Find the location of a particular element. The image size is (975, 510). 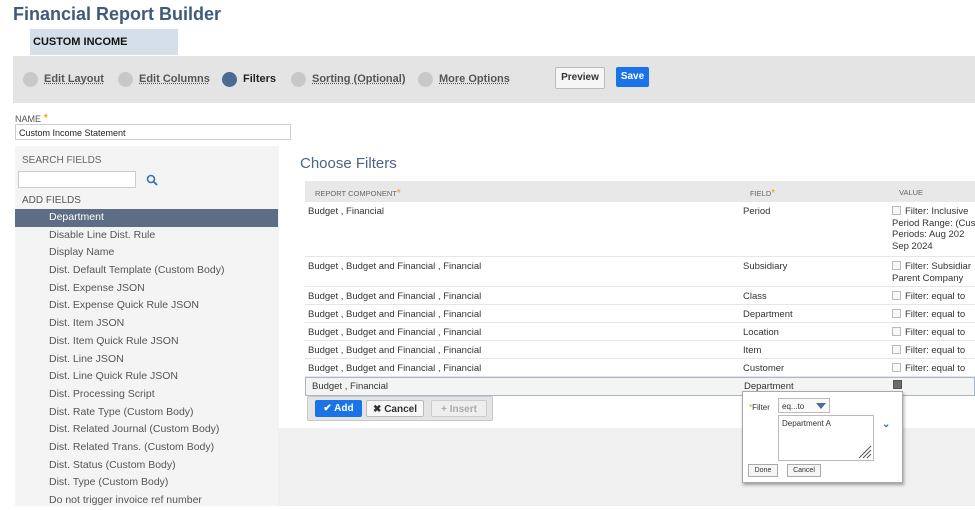

field-item: Dist. Related Trans. (Custom Body) is located at coordinates (146, 448).